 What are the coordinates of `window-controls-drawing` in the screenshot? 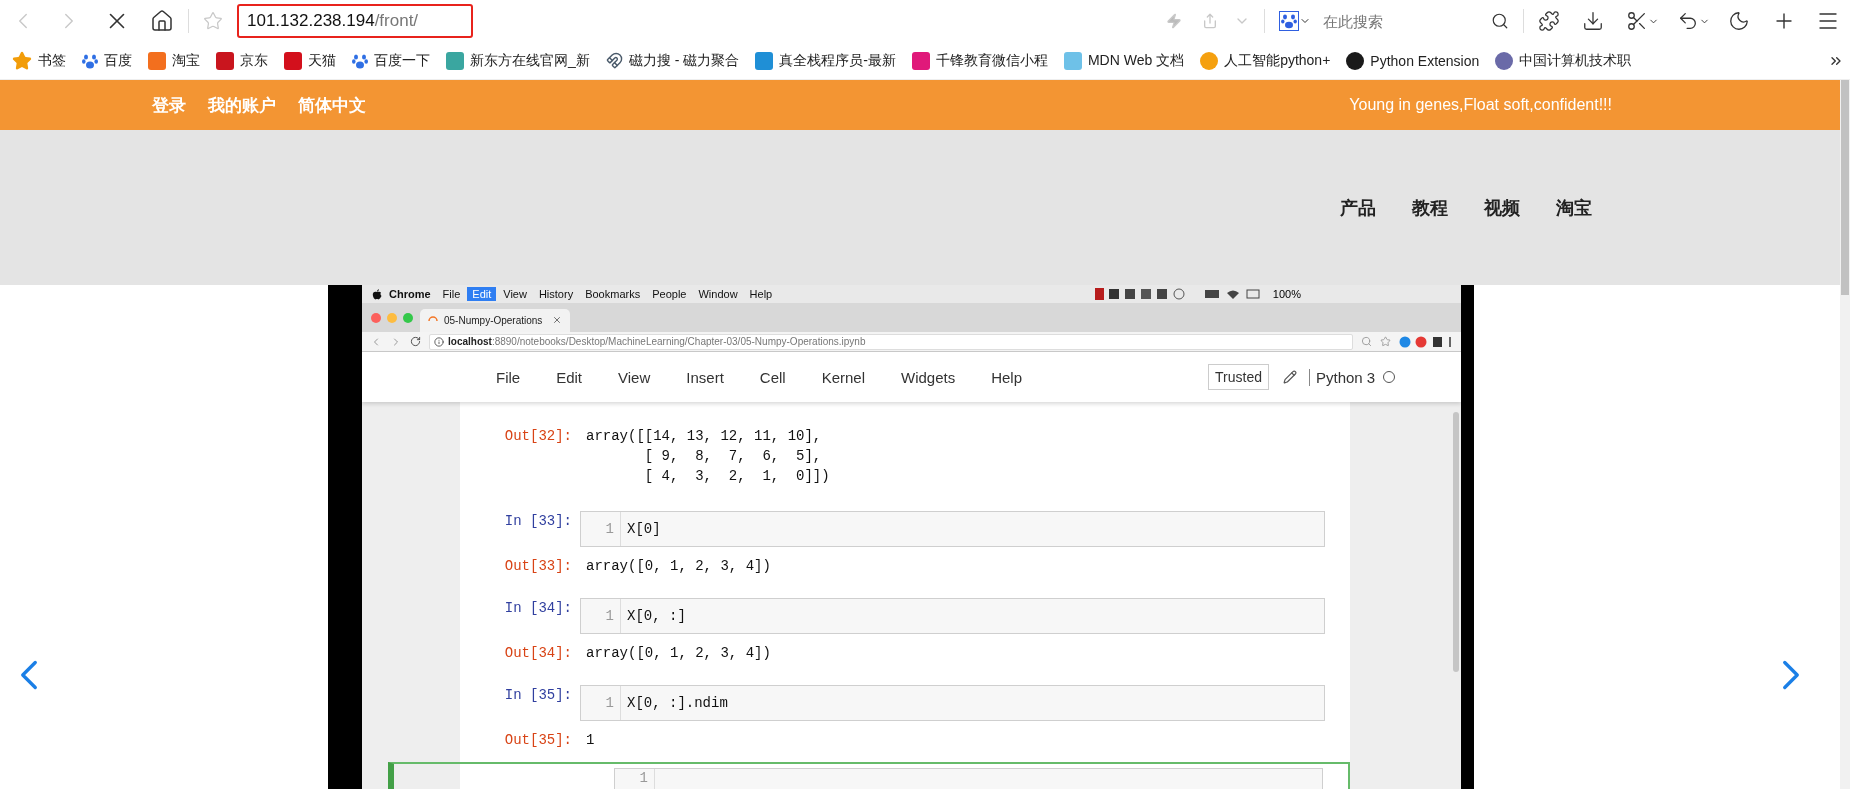 It's located at (392, 317).